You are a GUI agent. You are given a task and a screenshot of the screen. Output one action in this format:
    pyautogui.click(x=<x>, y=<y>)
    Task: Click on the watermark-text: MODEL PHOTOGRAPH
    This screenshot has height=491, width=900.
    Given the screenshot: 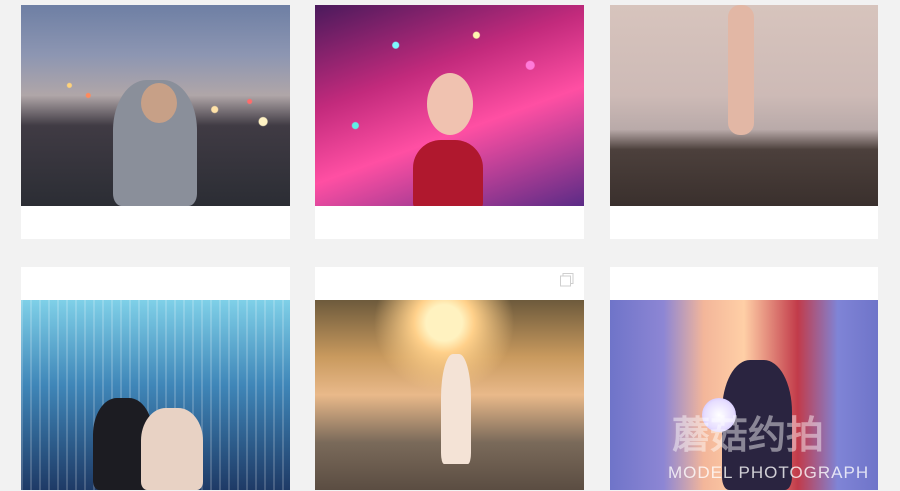 What is the action you would take?
    pyautogui.click(x=769, y=472)
    